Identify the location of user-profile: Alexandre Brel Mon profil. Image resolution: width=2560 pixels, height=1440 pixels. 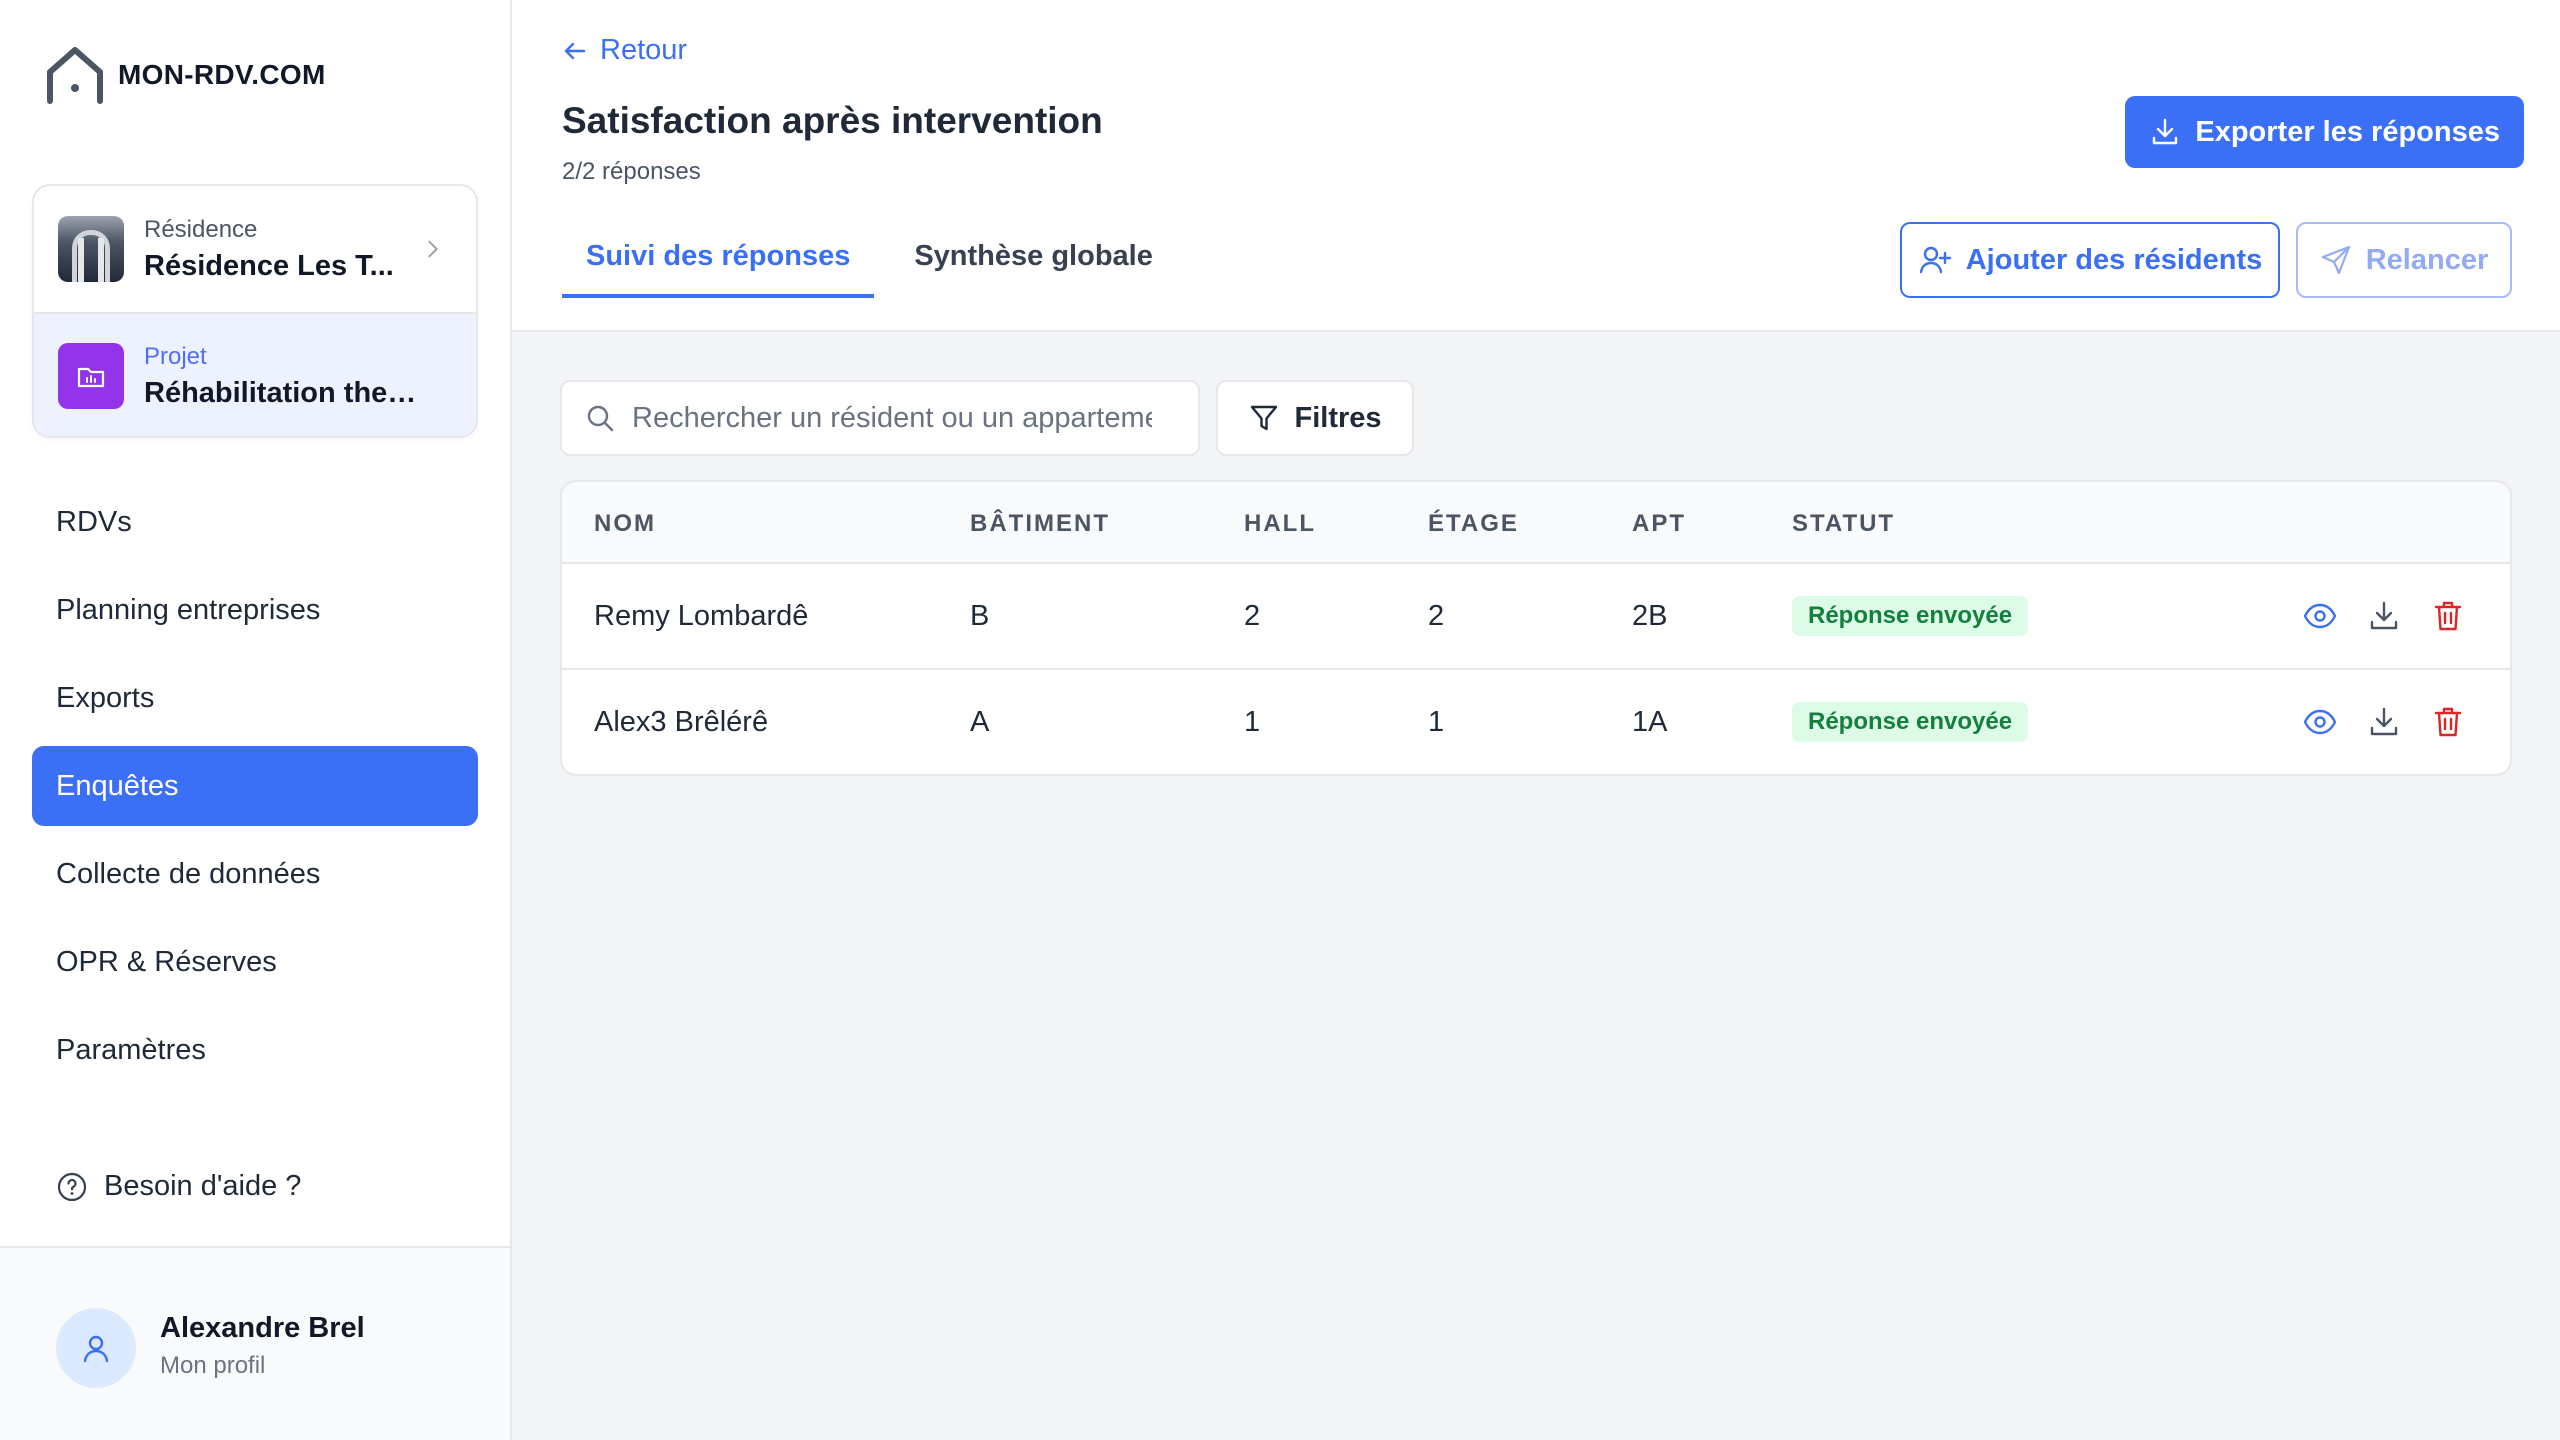
(255, 1343).